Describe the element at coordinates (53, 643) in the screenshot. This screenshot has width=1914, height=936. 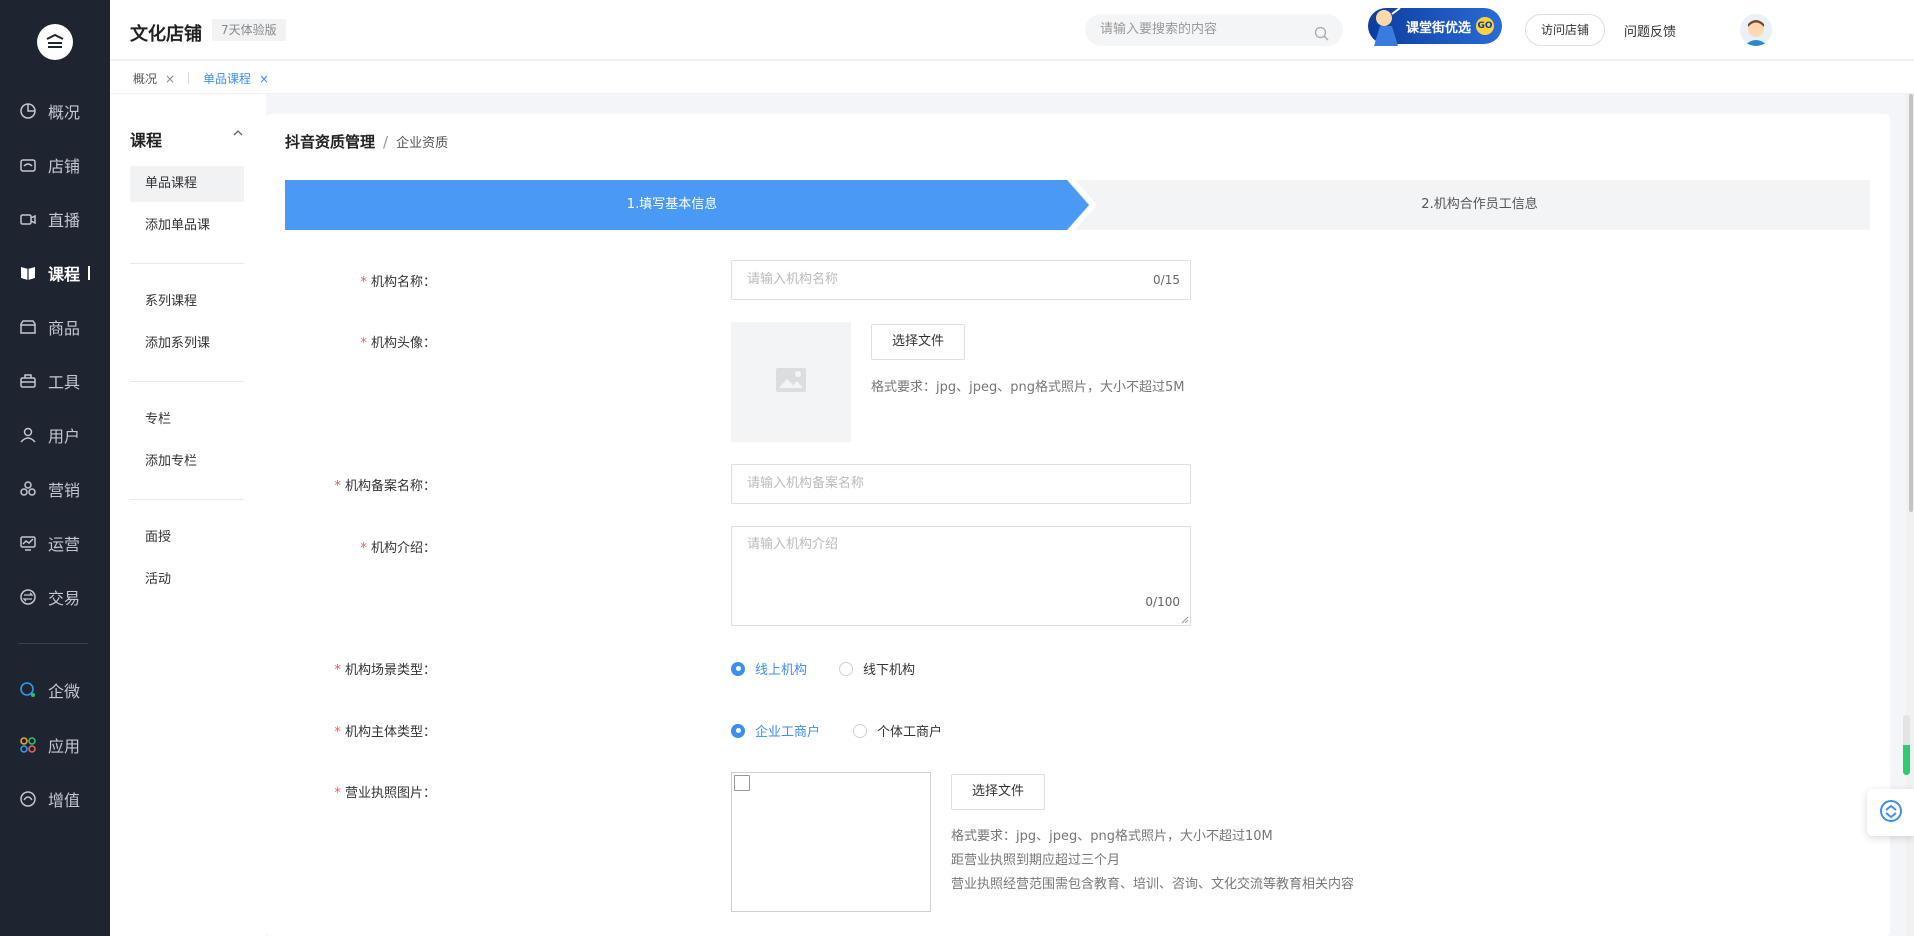
I see `nav-divider` at that location.